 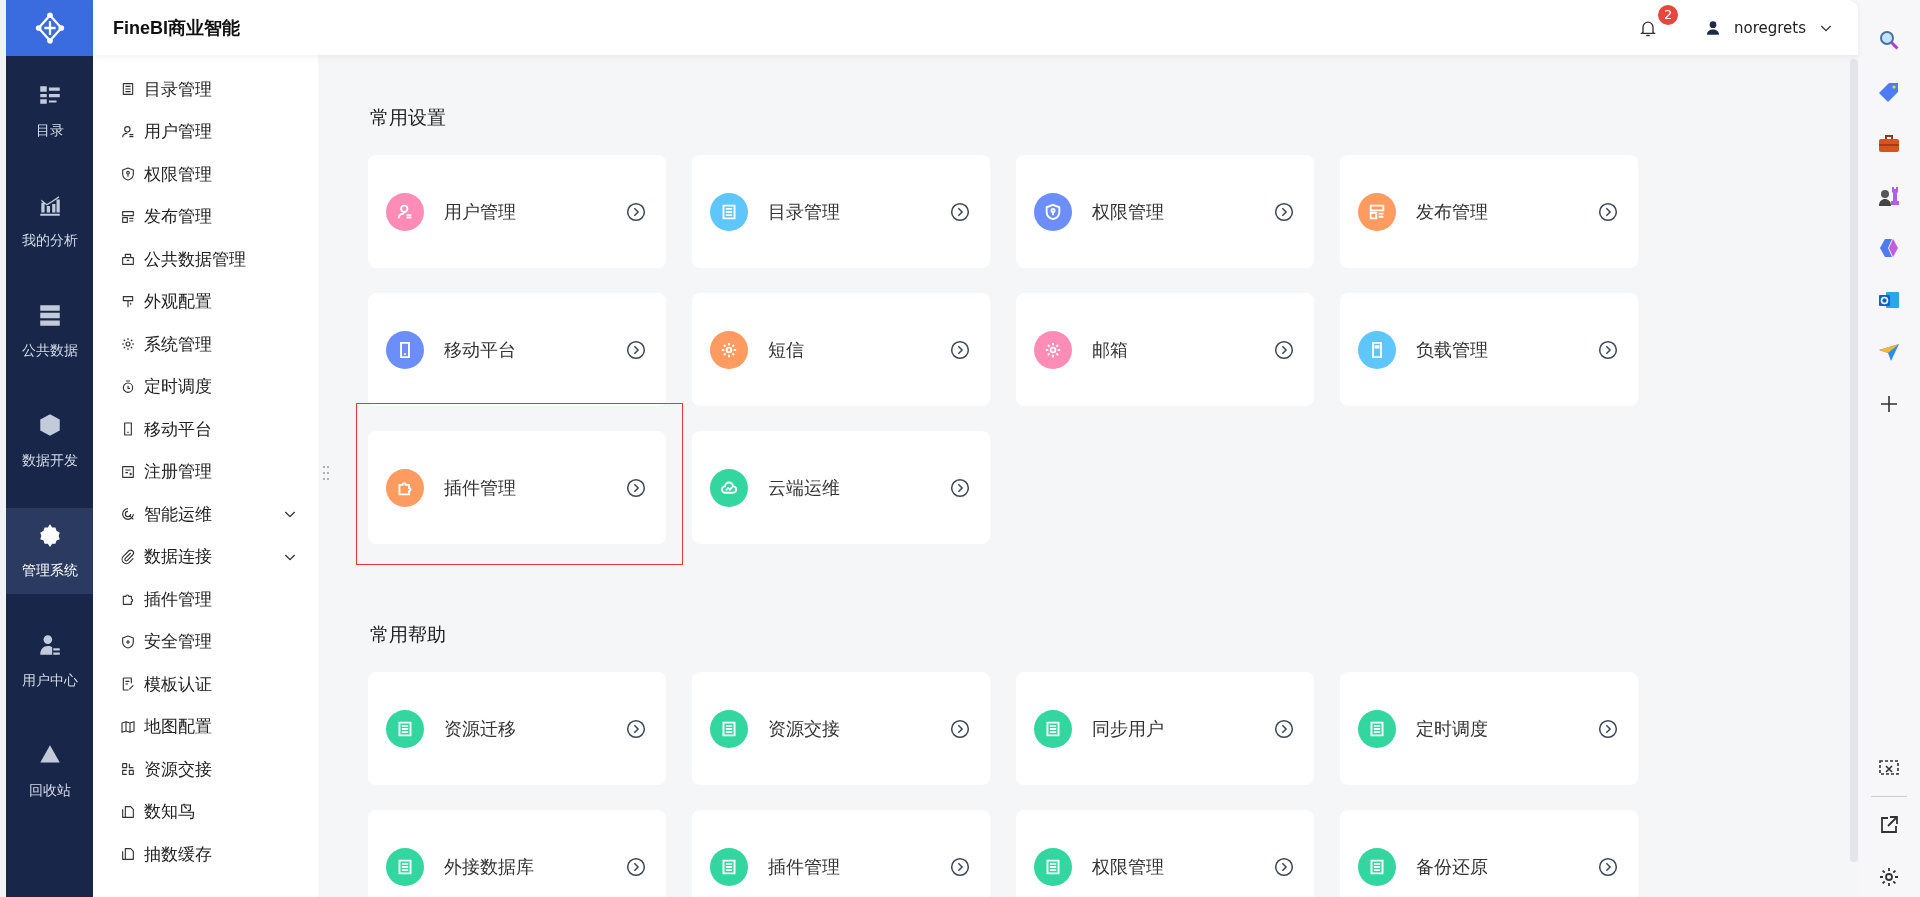 I want to click on menu-item: 数知鸟, so click(x=205, y=811).